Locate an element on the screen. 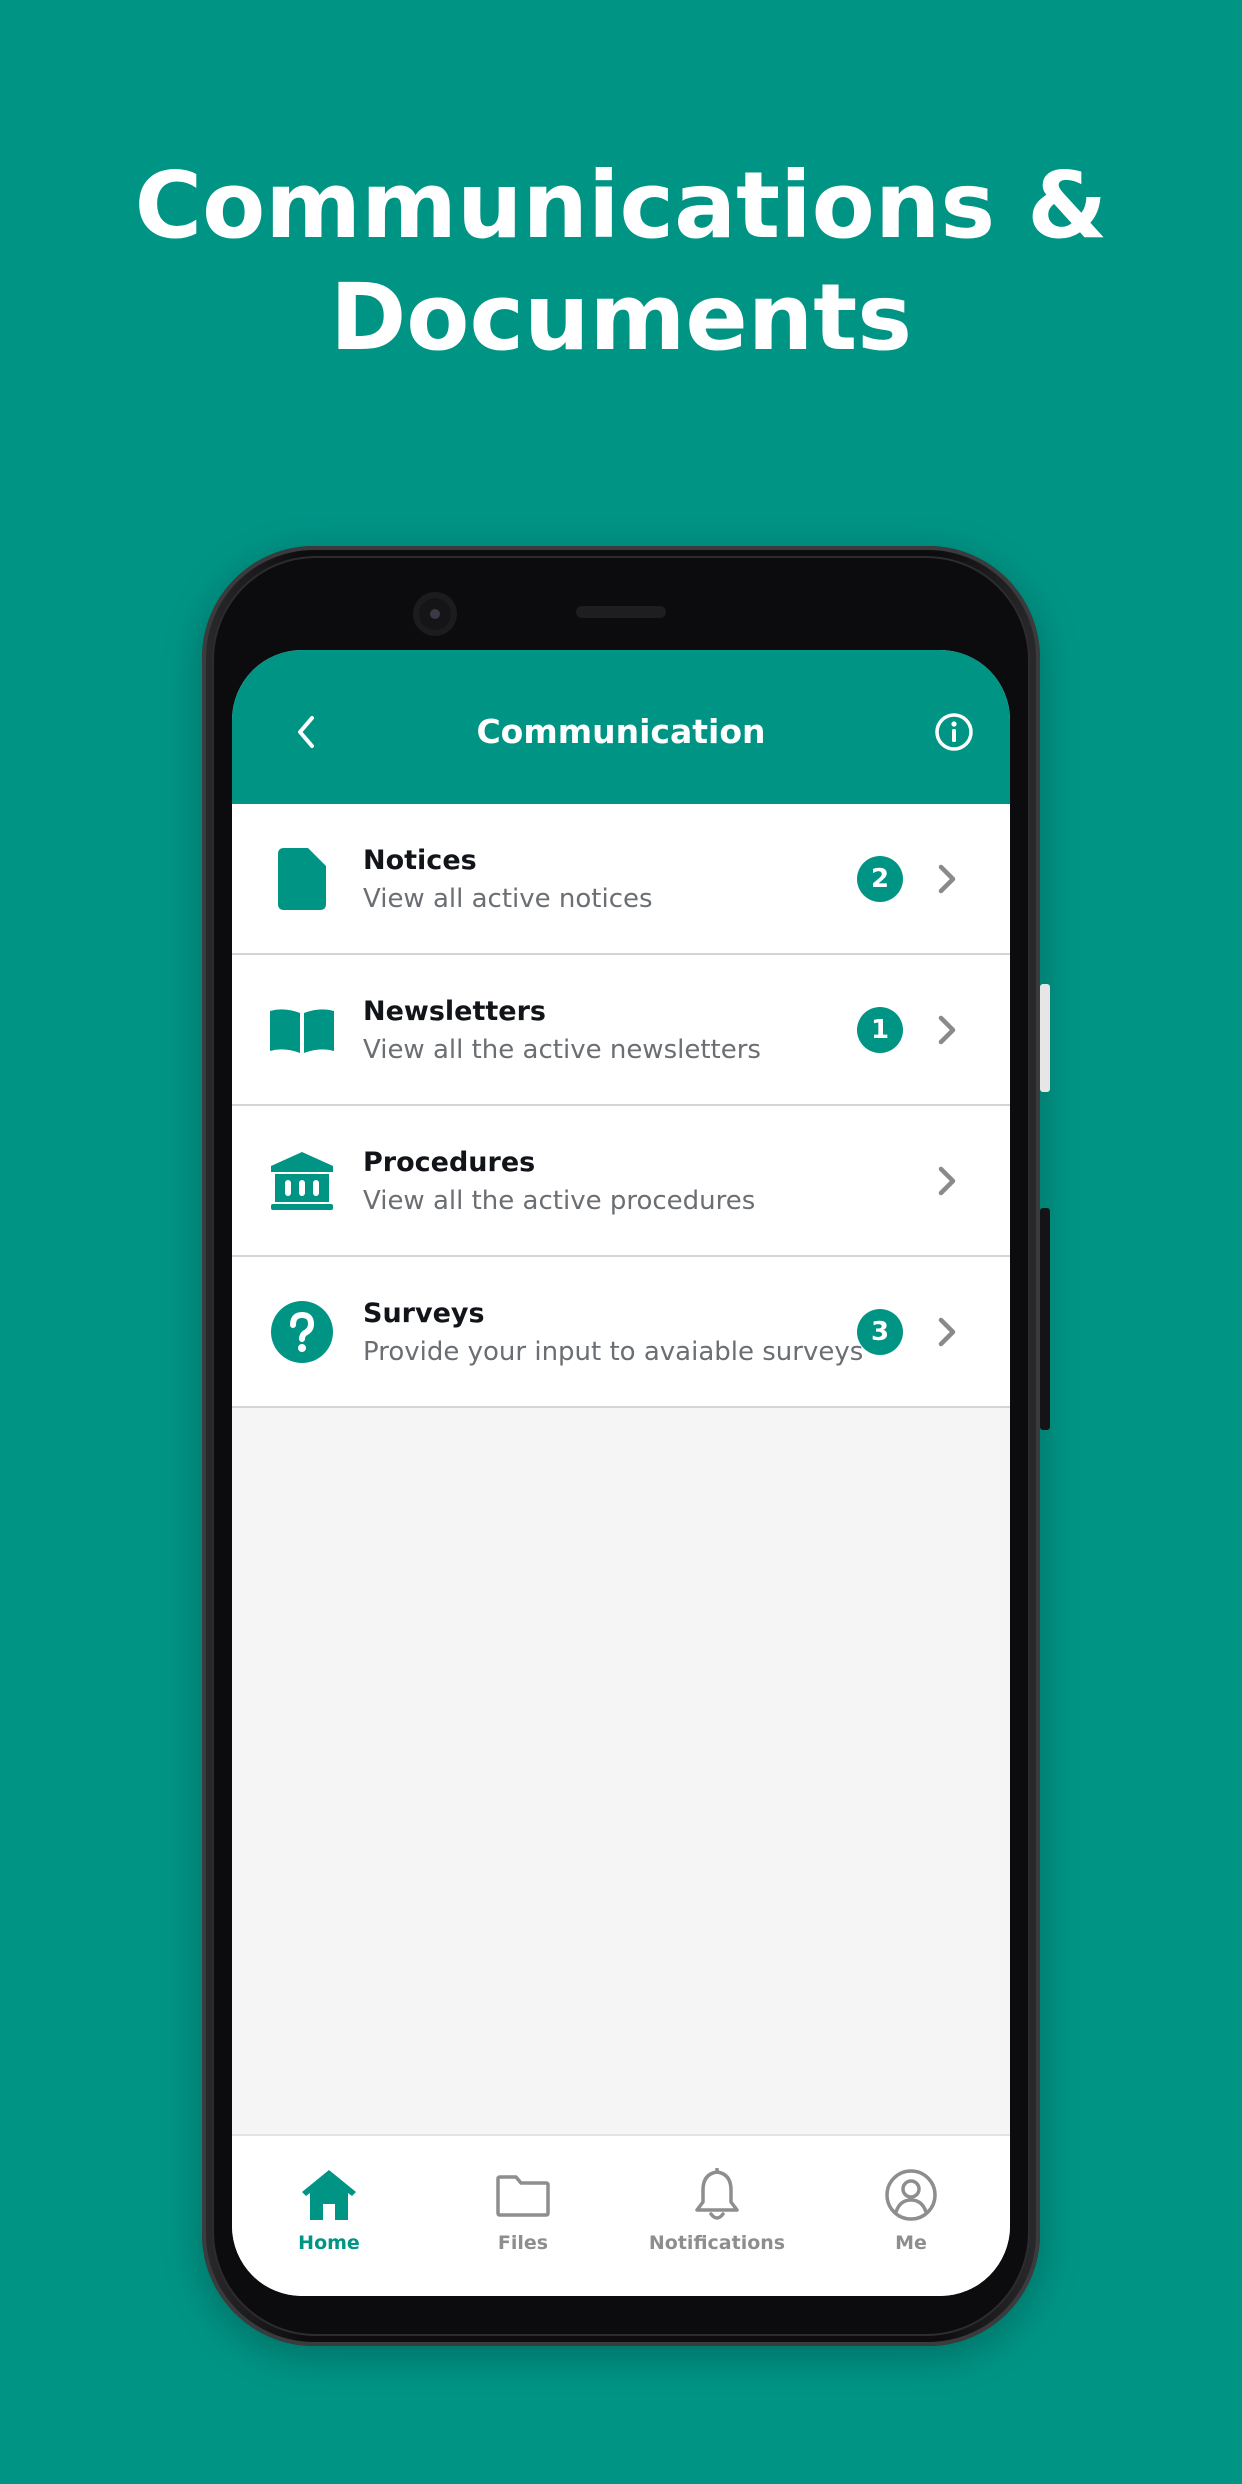 The height and width of the screenshot is (2484, 1242). chevron-left-icon is located at coordinates (306, 732).